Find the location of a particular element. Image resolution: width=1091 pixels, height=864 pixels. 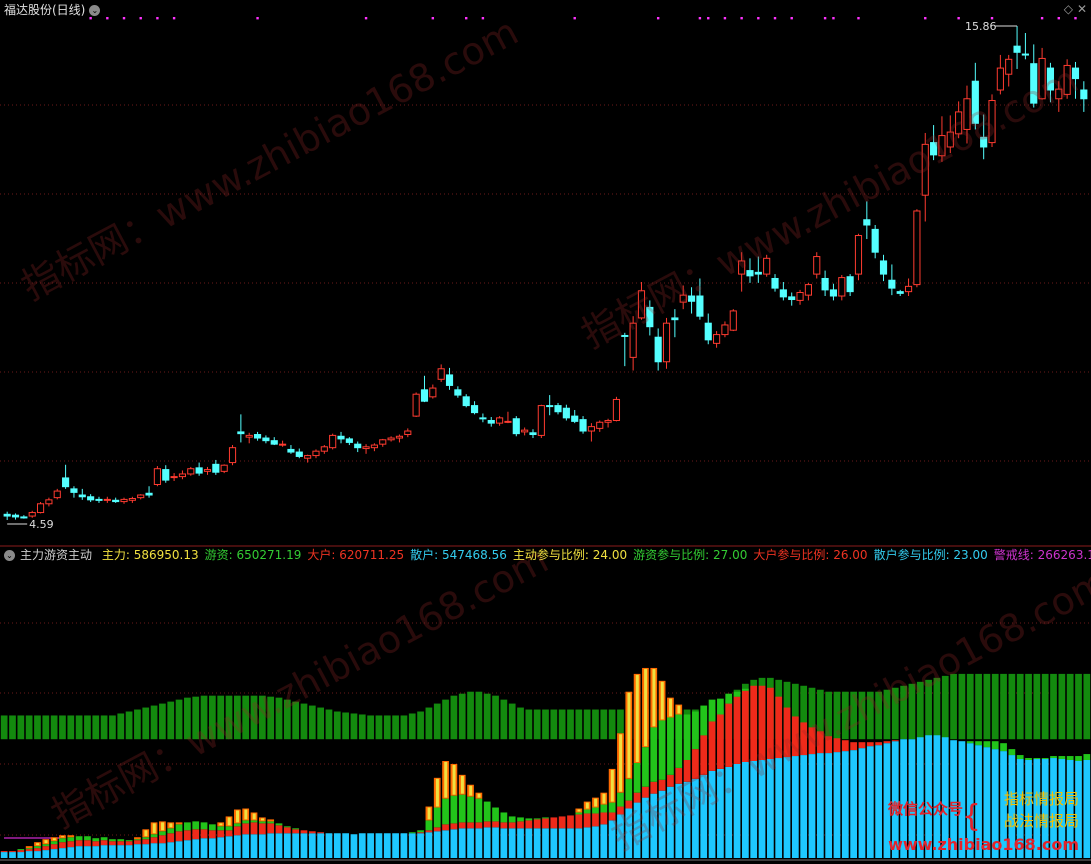

diamond-icon: ◇ is located at coordinates (1068, 9).